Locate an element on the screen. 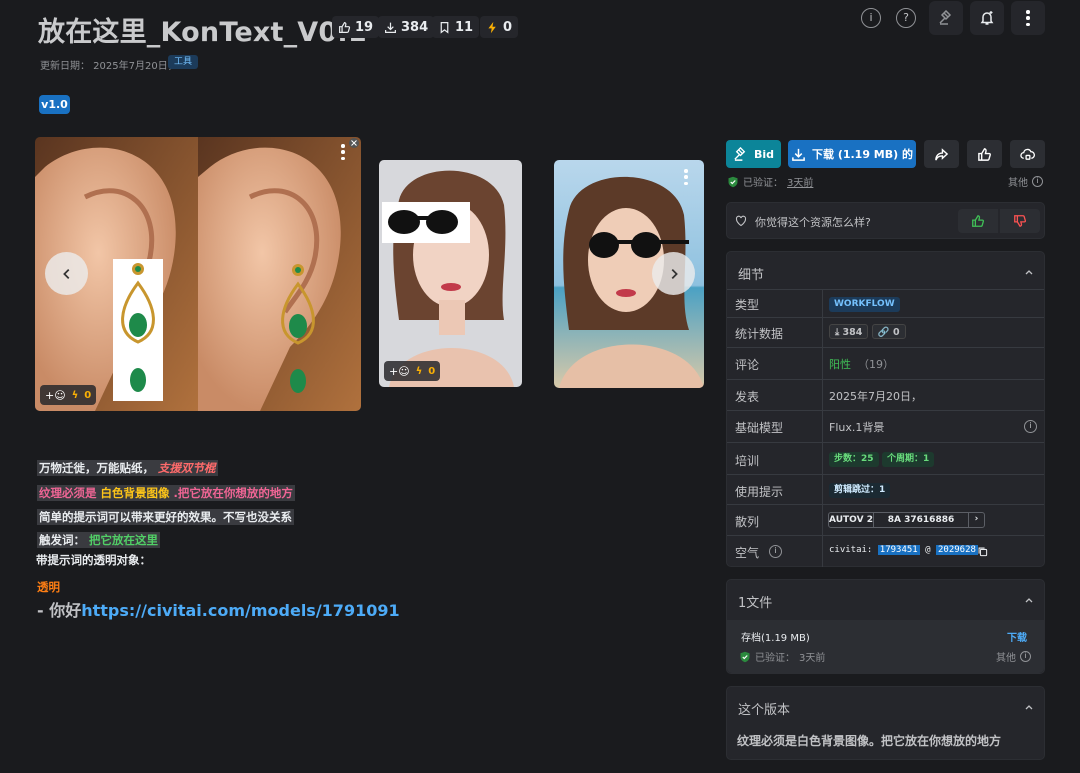 The height and width of the screenshot is (773, 1080). downloads-stat: 384 is located at coordinates (406, 27).